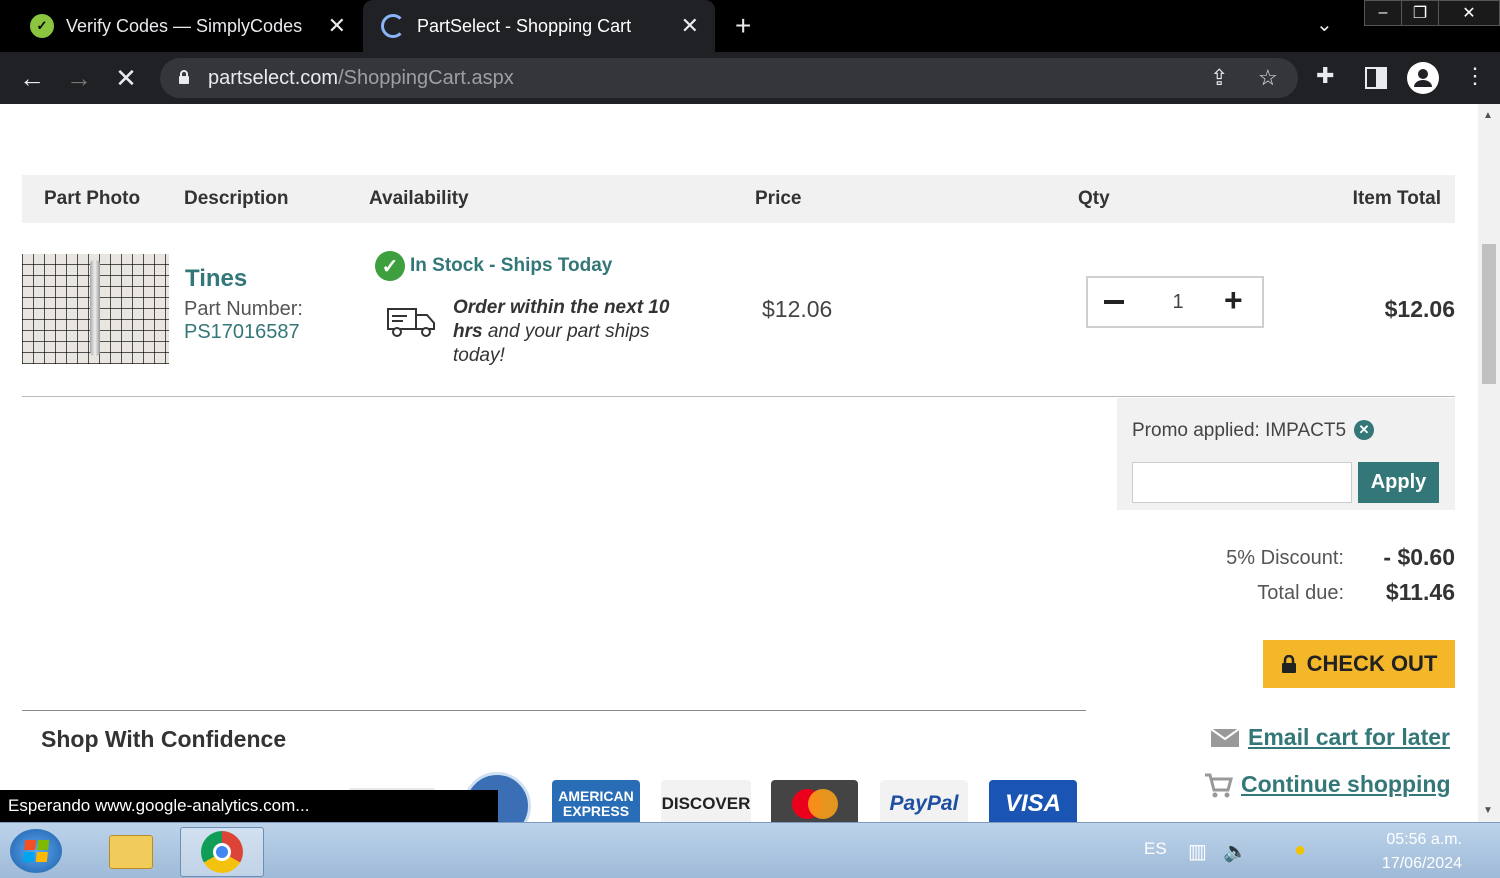 The width and height of the screenshot is (1500, 878). Describe the element at coordinates (596, 801) in the screenshot. I see `amex-card-icon: AMERICAN EXPRESS` at that location.